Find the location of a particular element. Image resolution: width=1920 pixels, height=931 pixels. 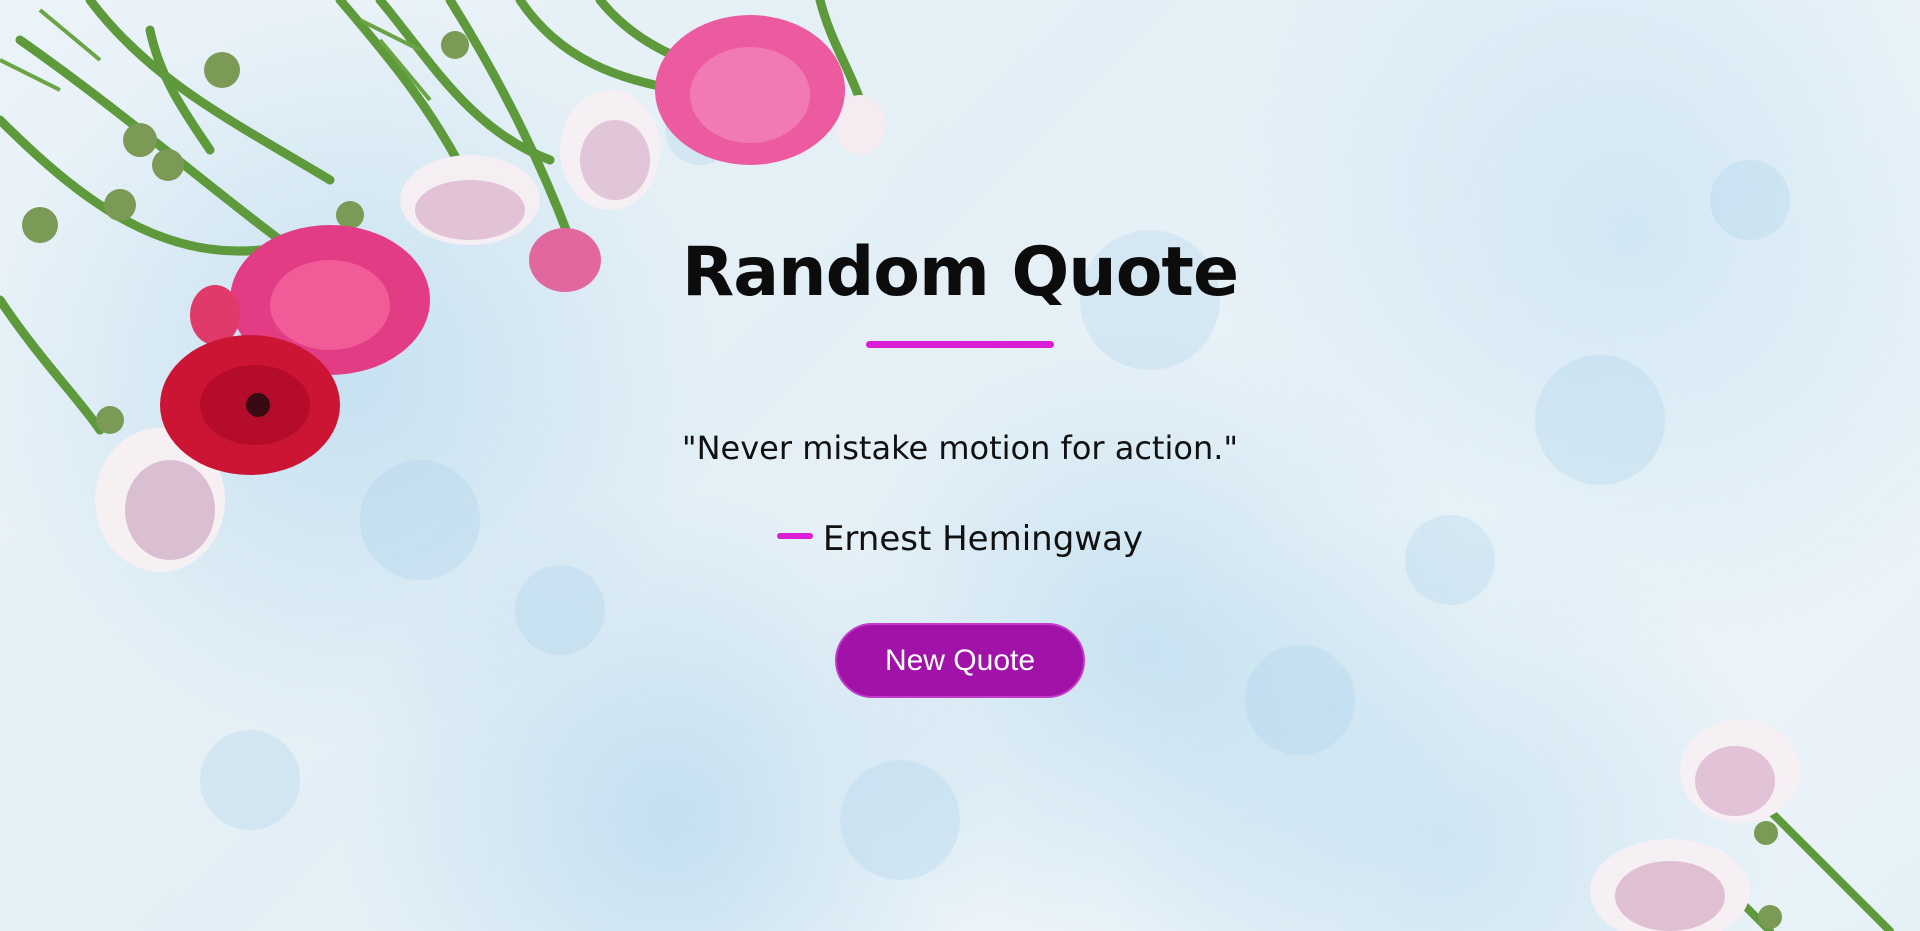

author-row: Ernest Hemingway is located at coordinates (960, 539).